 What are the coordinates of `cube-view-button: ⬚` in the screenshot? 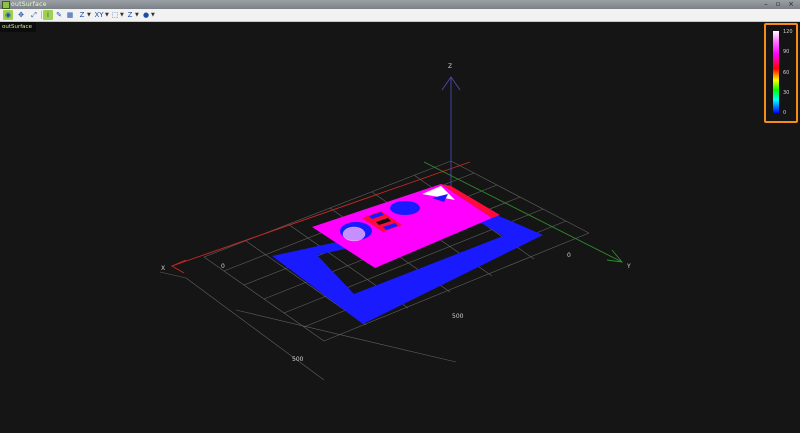 It's located at (115, 15).